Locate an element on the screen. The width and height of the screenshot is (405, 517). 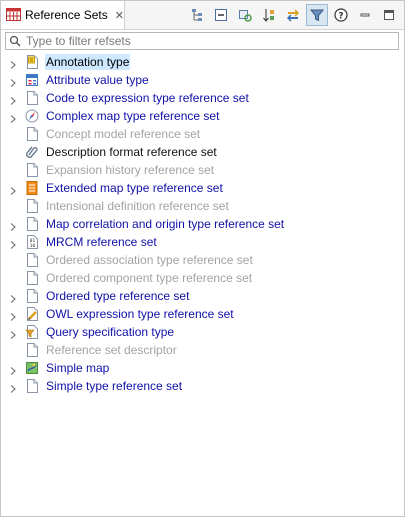
tree-item: Attribute value type is located at coordinates (202, 80).